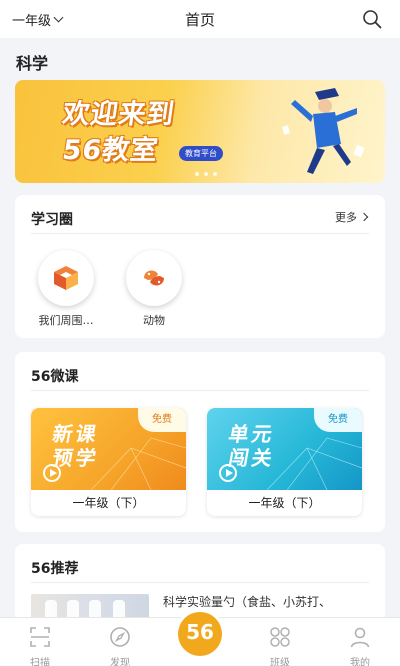  What do you see at coordinates (120, 637) in the screenshot?
I see `compass-icon` at bounding box center [120, 637].